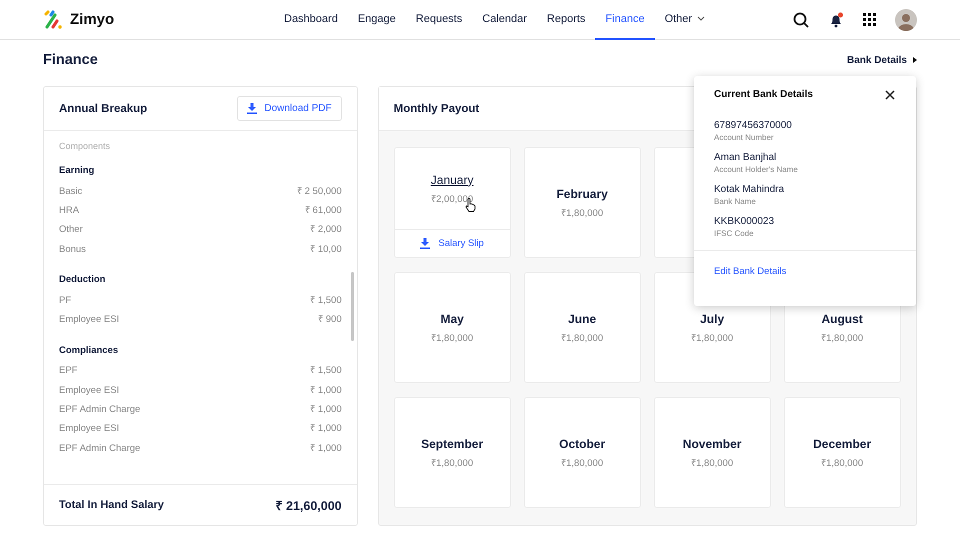  Describe the element at coordinates (69, 210) in the screenshot. I see `component-name: HRA` at that location.